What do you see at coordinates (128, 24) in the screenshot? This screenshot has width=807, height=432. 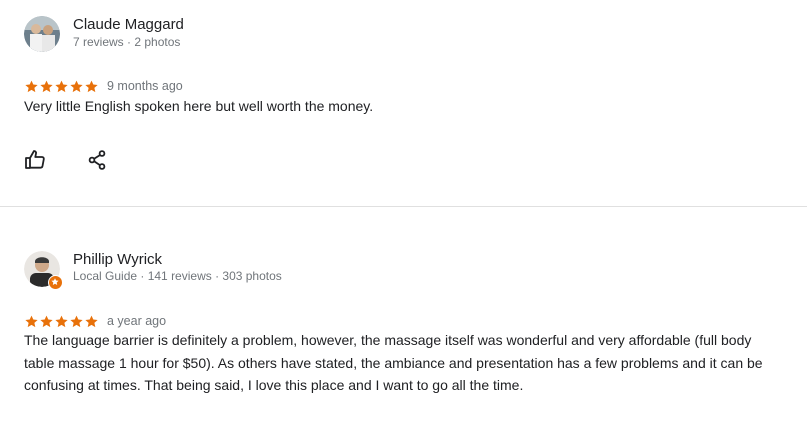 I see `reviewer-name: Claude Maggard` at bounding box center [128, 24].